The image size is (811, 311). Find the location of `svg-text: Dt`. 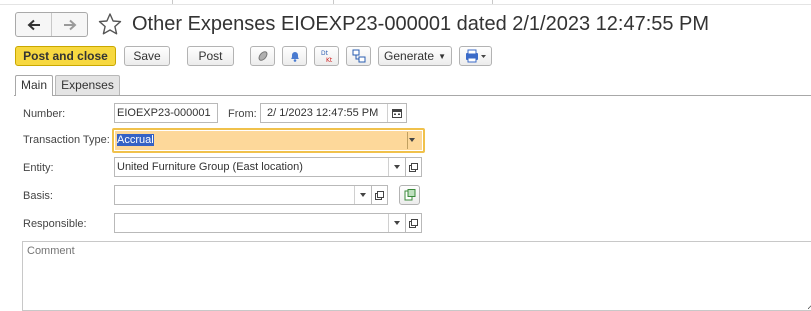

svg-text: Dt is located at coordinates (325, 53).